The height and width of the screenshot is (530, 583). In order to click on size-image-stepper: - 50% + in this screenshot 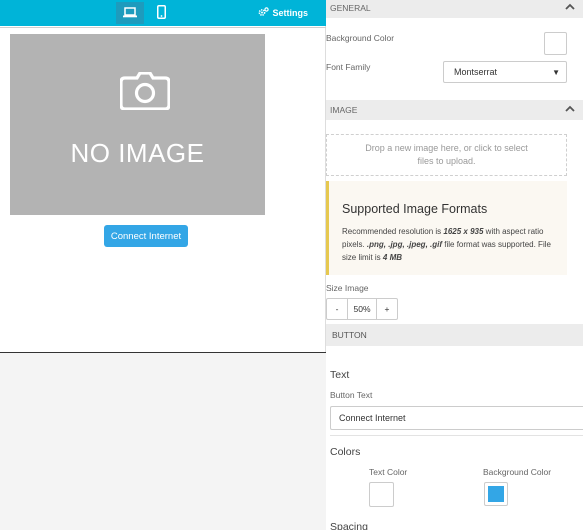, I will do `click(362, 309)`.